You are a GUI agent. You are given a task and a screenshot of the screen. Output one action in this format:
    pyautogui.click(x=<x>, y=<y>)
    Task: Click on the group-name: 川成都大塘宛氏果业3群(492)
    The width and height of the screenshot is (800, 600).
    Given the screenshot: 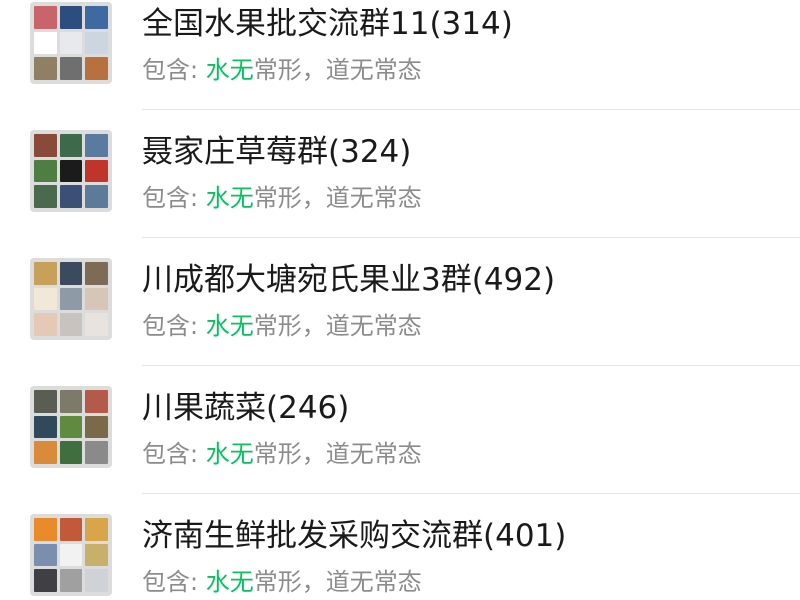 What is the action you would take?
    pyautogui.click(x=349, y=280)
    